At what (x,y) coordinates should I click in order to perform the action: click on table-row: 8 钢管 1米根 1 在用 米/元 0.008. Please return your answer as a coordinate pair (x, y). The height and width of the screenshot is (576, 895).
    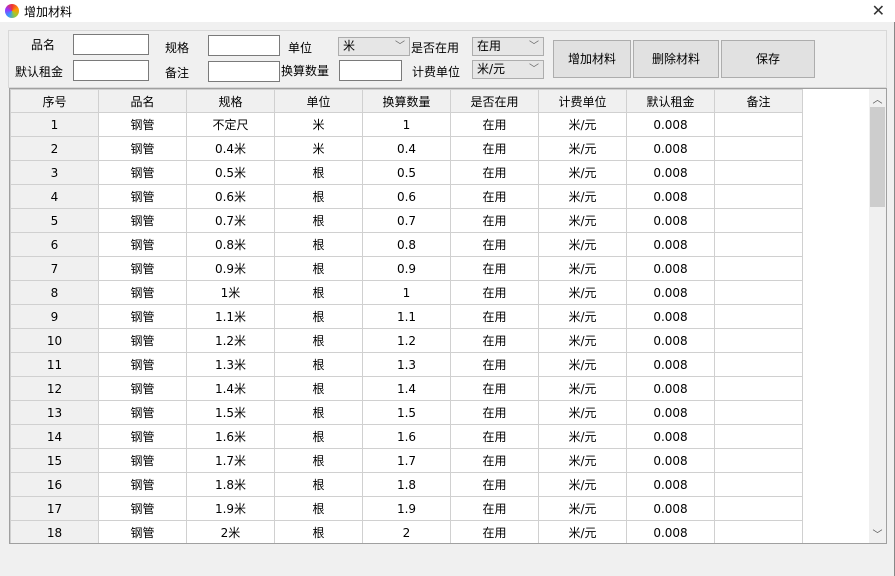
    Looking at the image, I should click on (406, 292).